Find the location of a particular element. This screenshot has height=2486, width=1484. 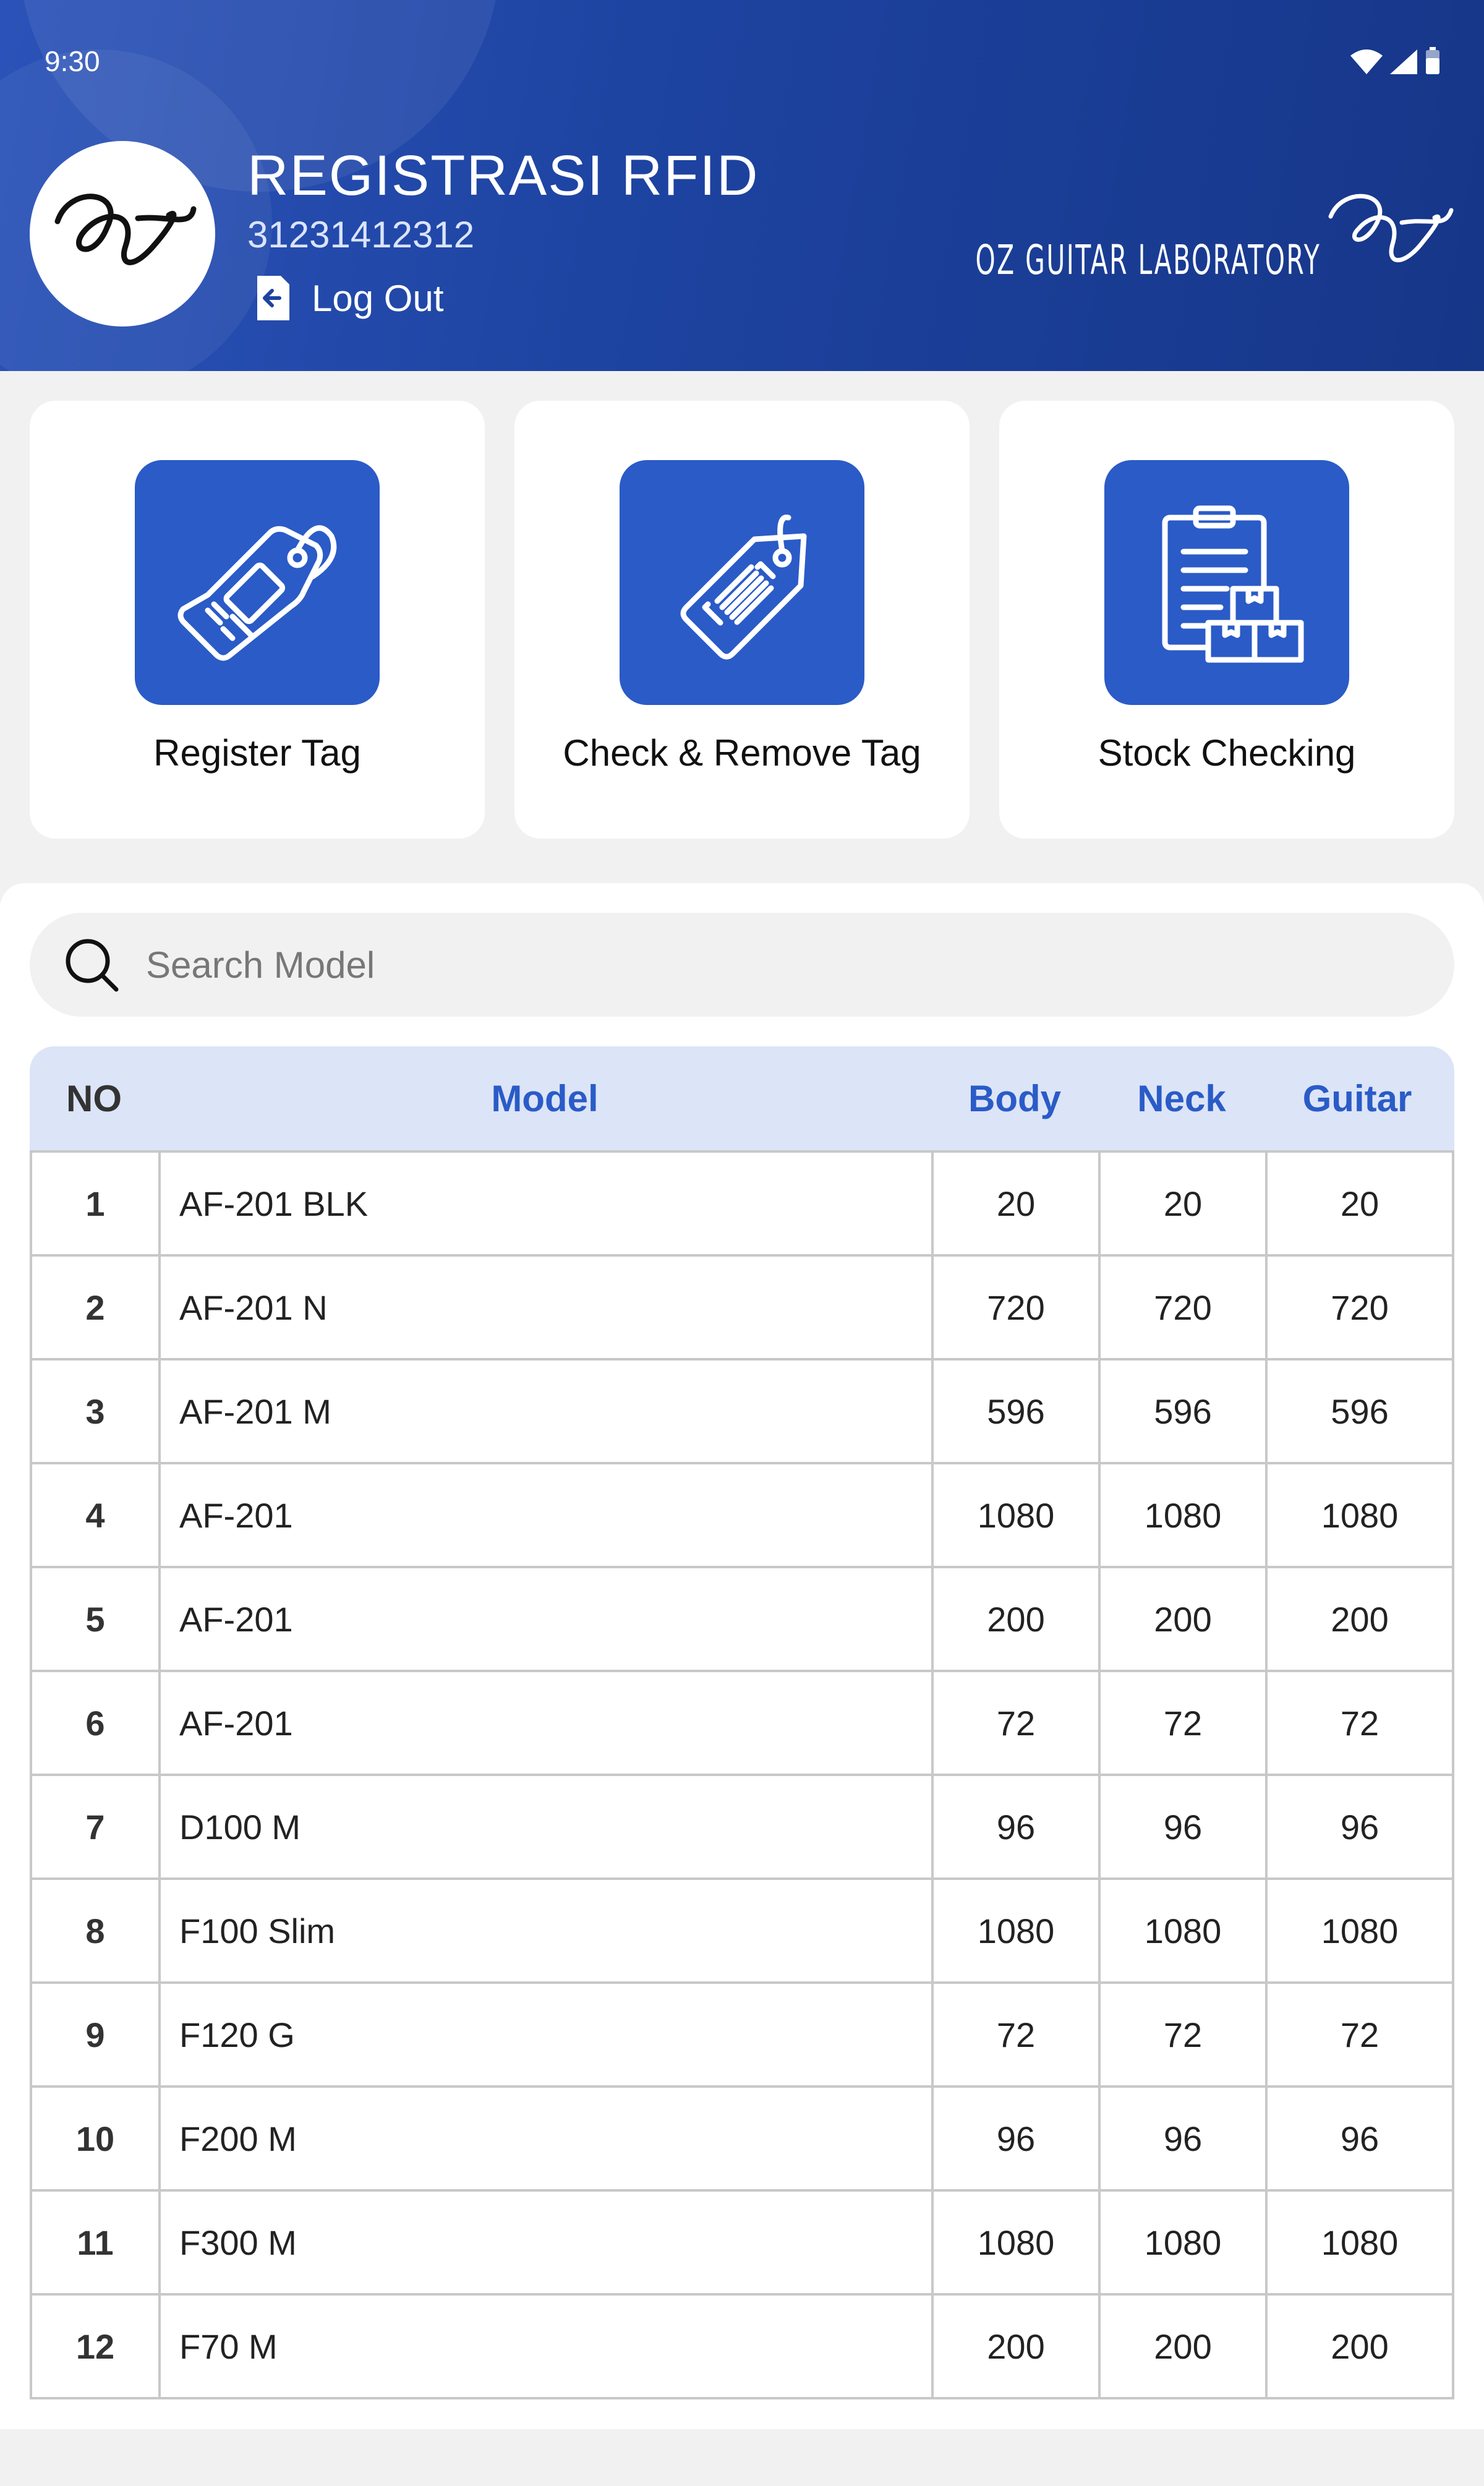

cell-no: 10 is located at coordinates (96, 2139).